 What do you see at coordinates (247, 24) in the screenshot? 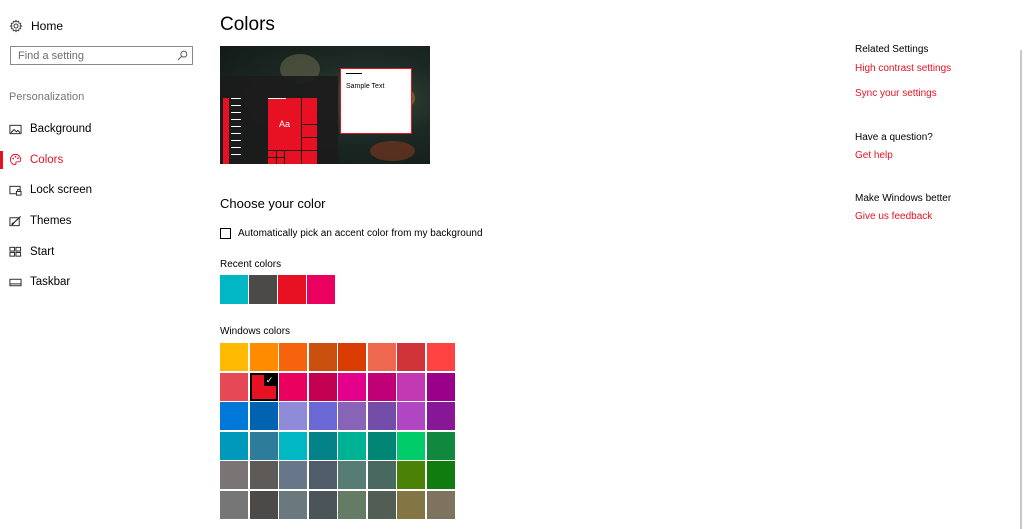
I see `page-title: Colors` at bounding box center [247, 24].